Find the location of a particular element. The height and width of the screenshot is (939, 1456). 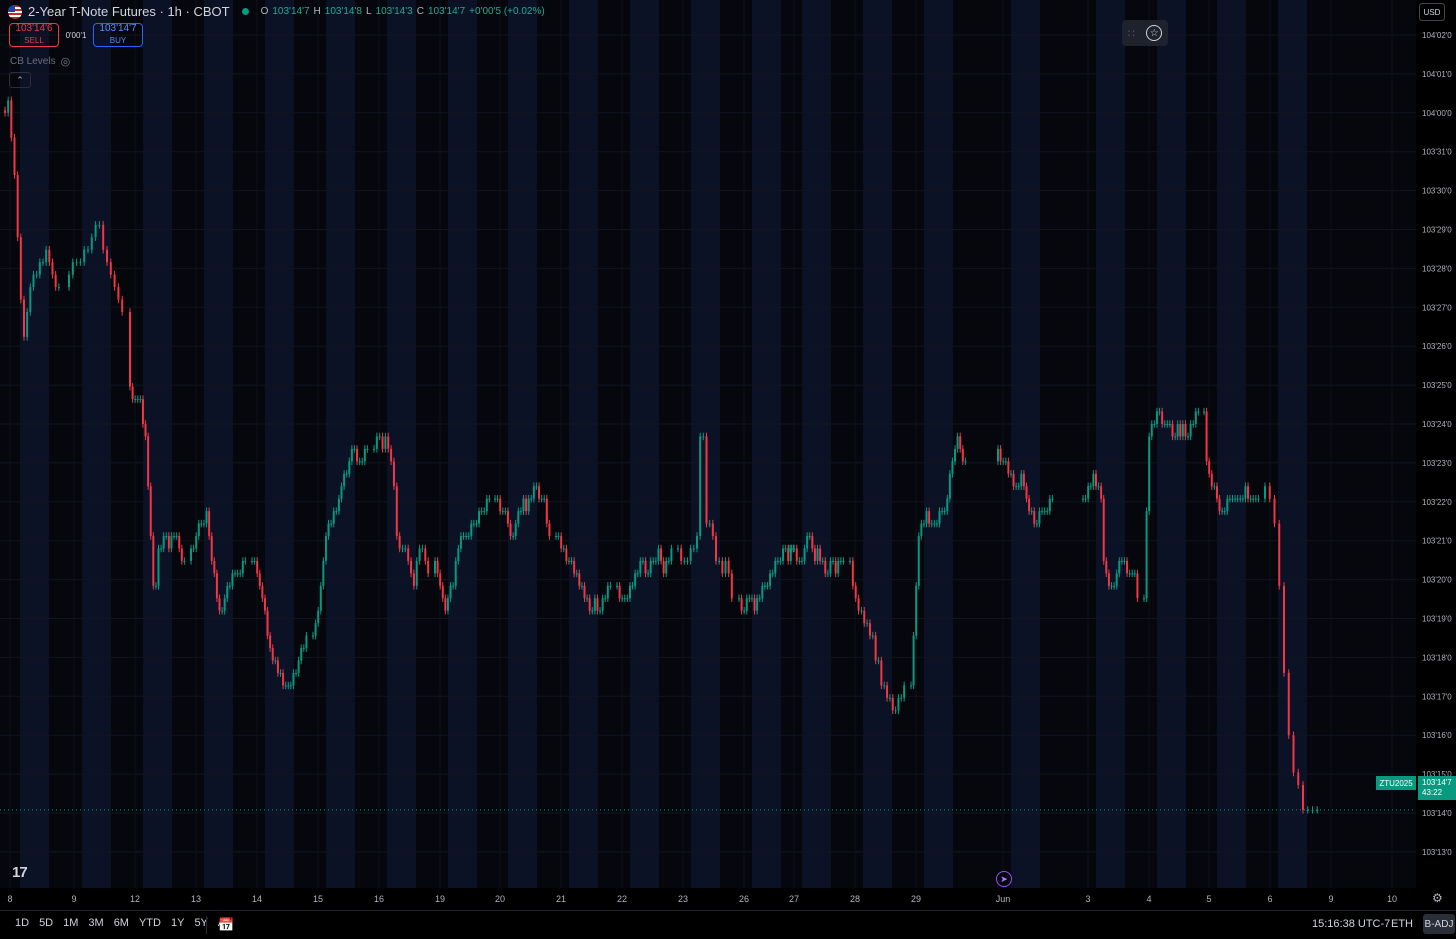

range-5d: 5D is located at coordinates (46, 923).